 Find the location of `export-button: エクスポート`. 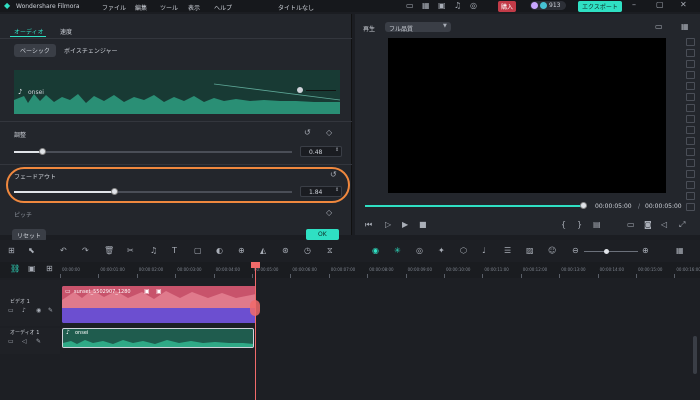

export-button: エクスポート is located at coordinates (600, 6).